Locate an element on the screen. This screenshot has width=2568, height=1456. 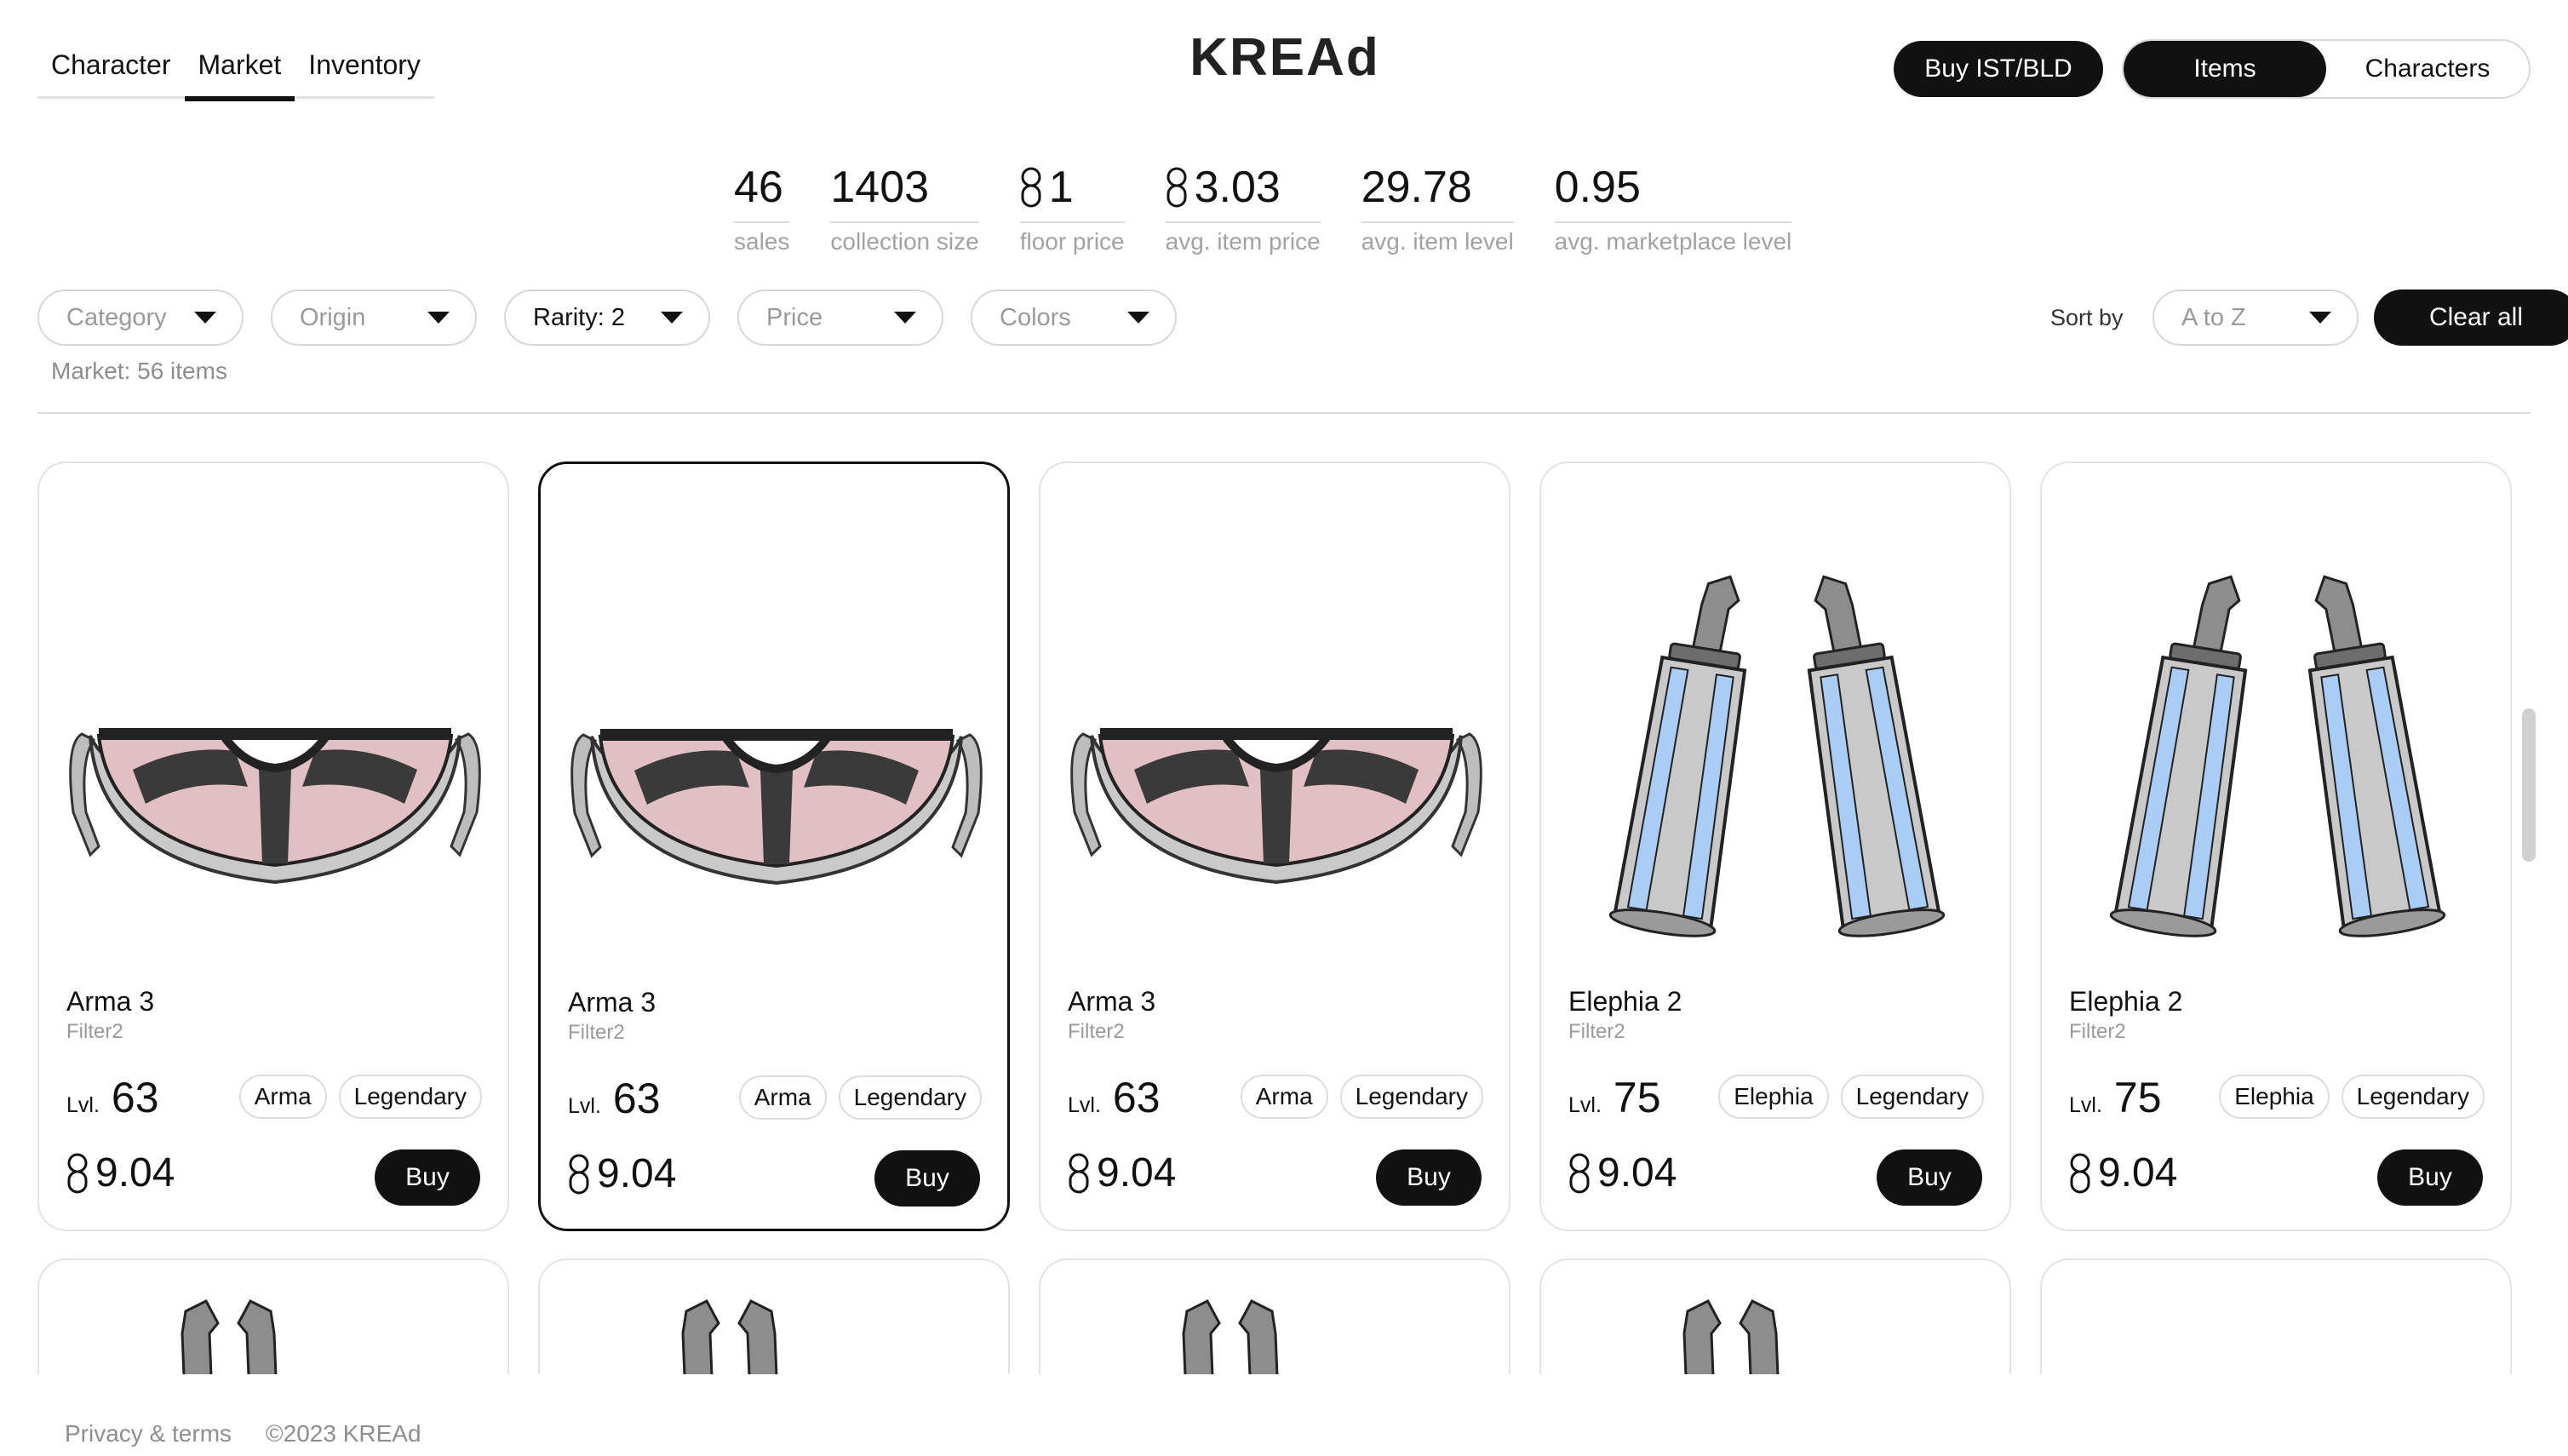
stat-value: 0.95 is located at coordinates (1673, 188).